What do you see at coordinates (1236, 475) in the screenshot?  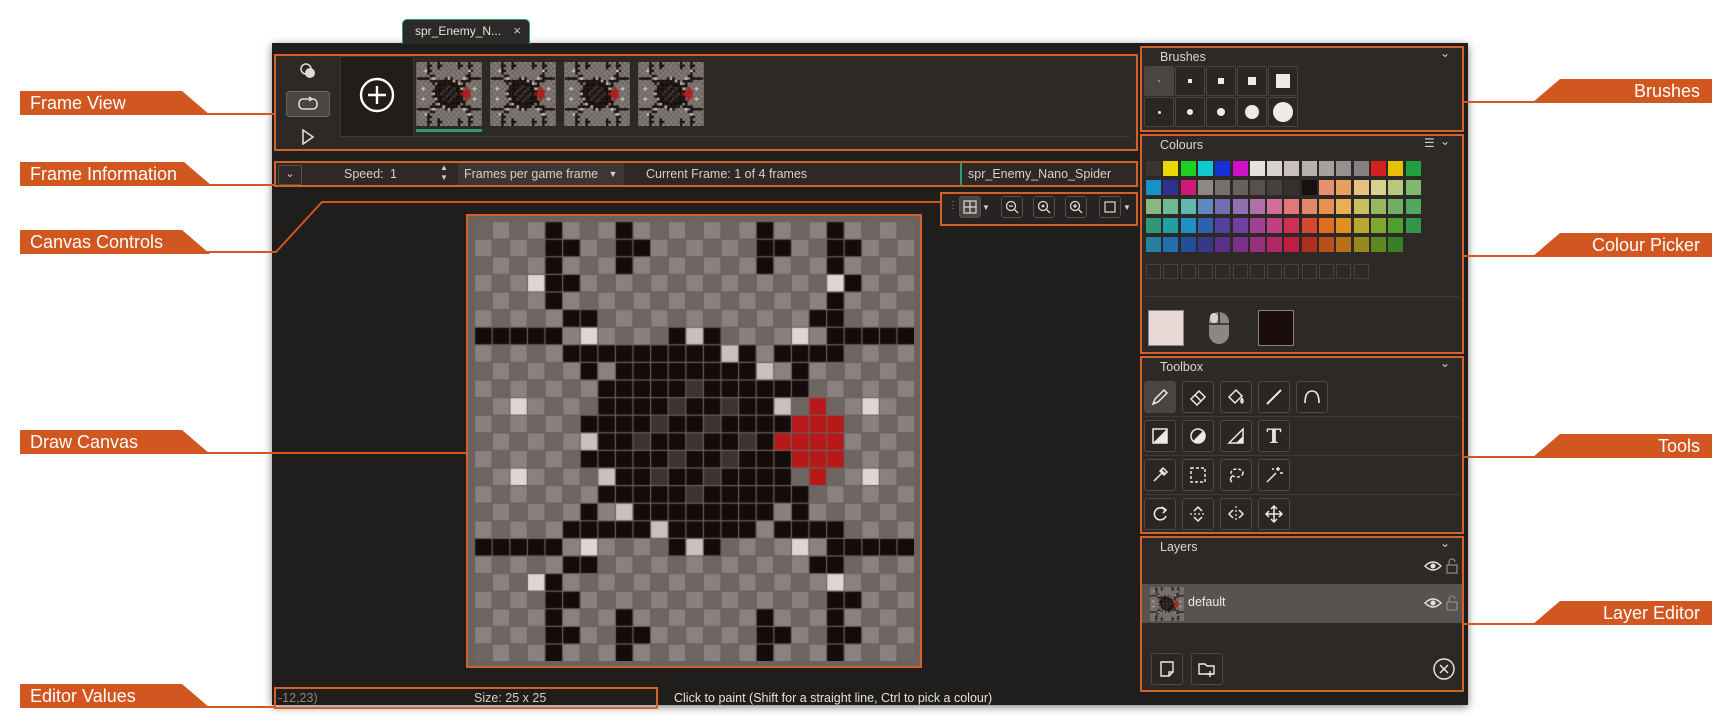 I see `lasso-tool-button` at bounding box center [1236, 475].